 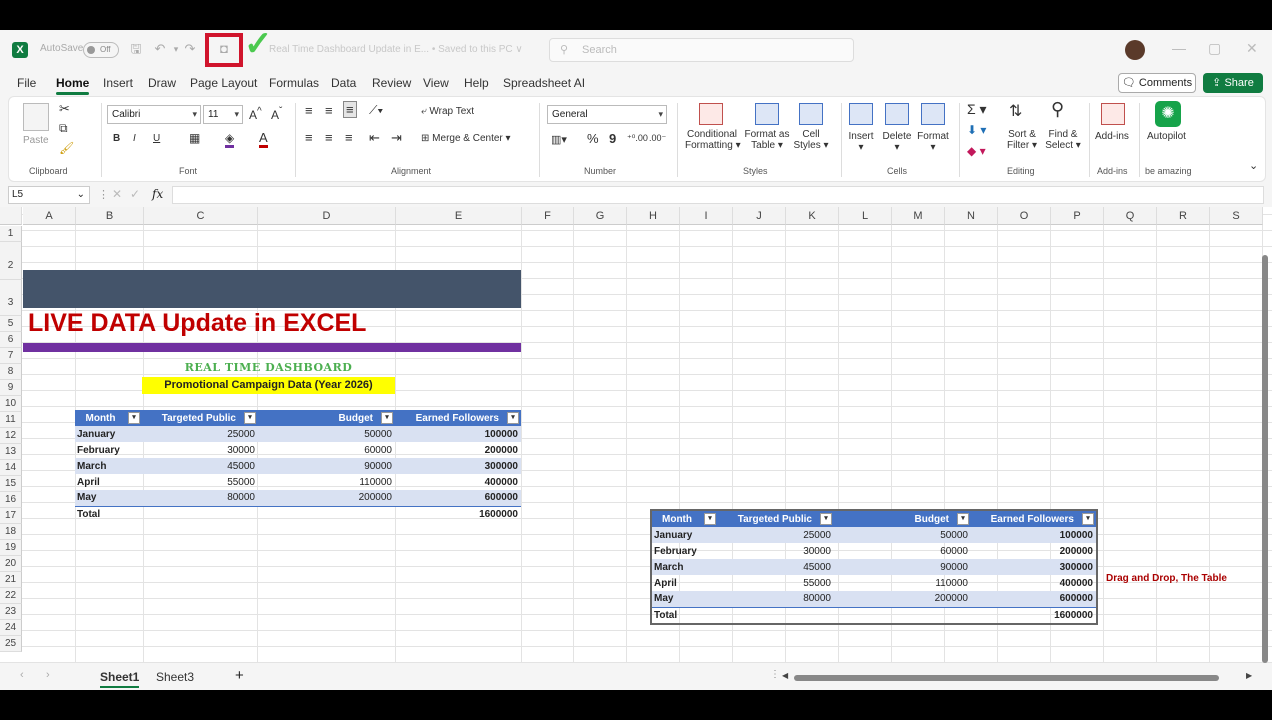 What do you see at coordinates (600, 216) in the screenshot?
I see `column-header-g: G` at bounding box center [600, 216].